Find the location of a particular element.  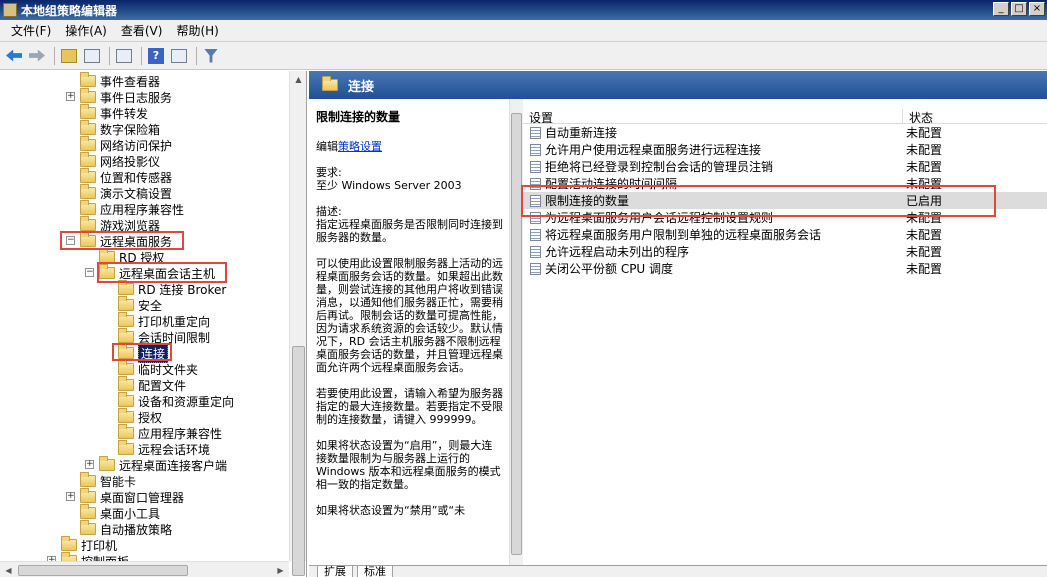

show-hide-tree-button is located at coordinates (92, 56).